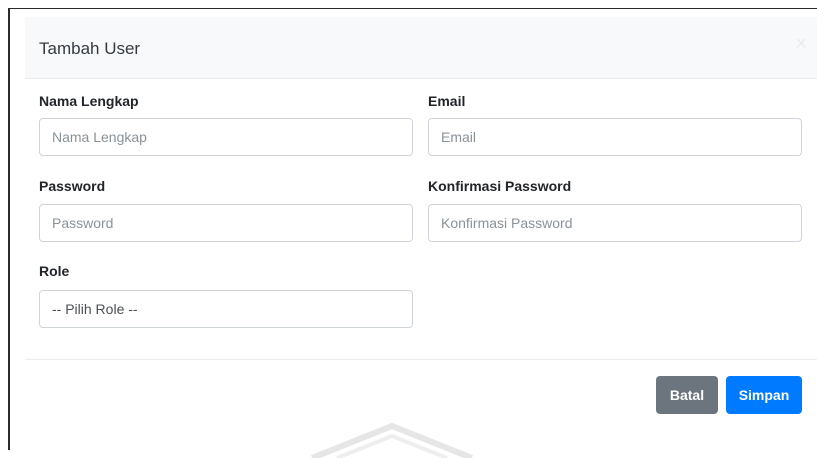 This screenshot has height=458, width=817. I want to click on footer-divider, so click(421, 359).